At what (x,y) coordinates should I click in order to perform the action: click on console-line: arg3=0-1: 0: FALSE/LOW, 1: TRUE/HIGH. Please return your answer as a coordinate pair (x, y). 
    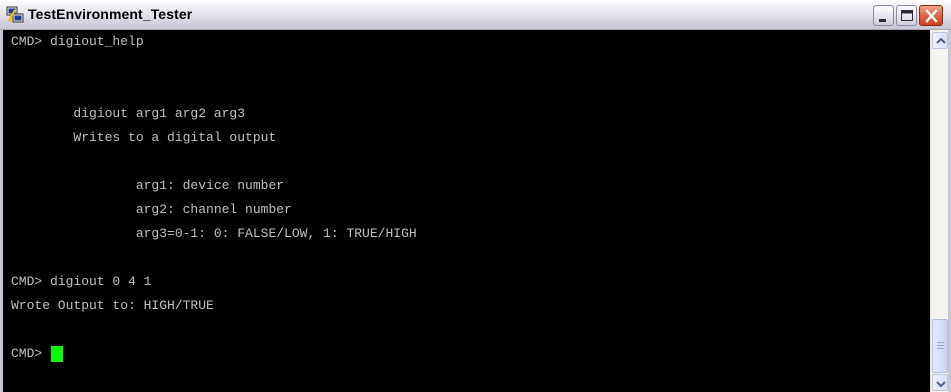
    Looking at the image, I should click on (214, 233).